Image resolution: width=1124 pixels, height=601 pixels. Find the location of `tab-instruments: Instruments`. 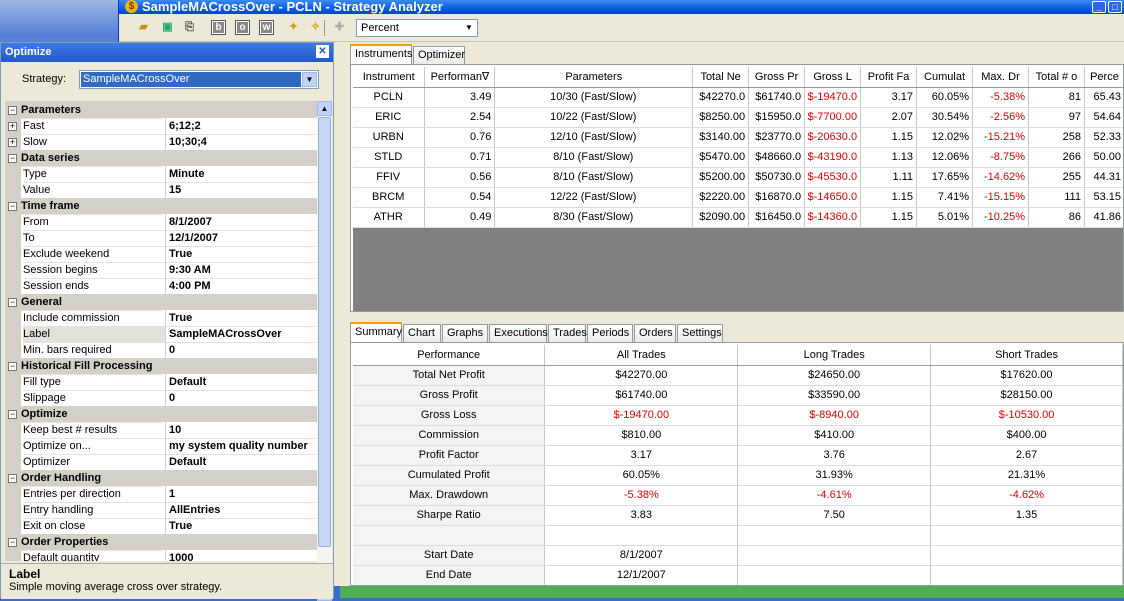

tab-instruments: Instruments is located at coordinates (381, 54).